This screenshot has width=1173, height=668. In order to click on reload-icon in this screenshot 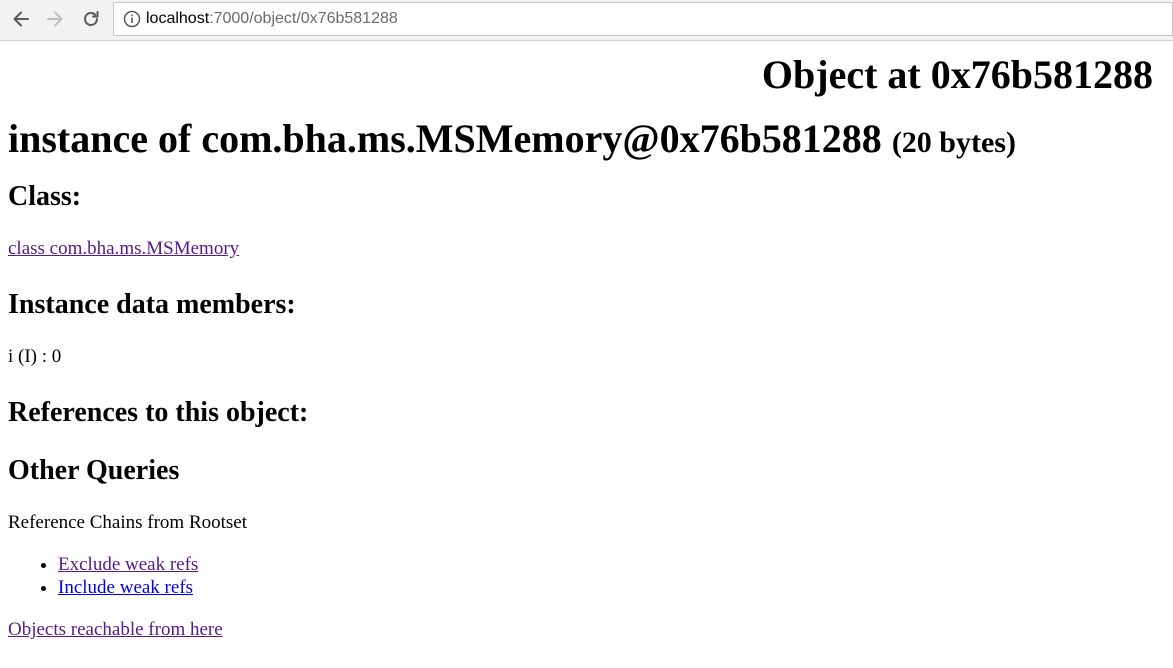, I will do `click(91, 18)`.